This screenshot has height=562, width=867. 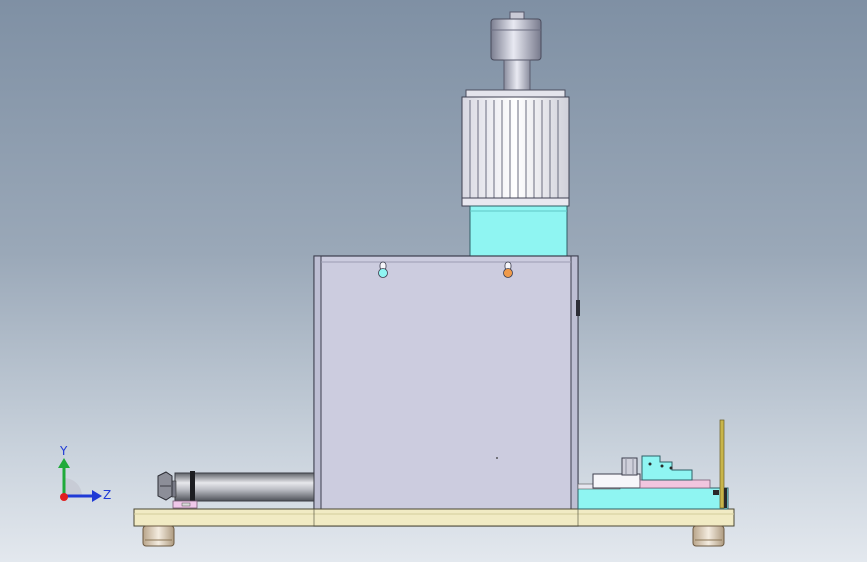 I want to click on gearbox-block, so click(x=518, y=231).